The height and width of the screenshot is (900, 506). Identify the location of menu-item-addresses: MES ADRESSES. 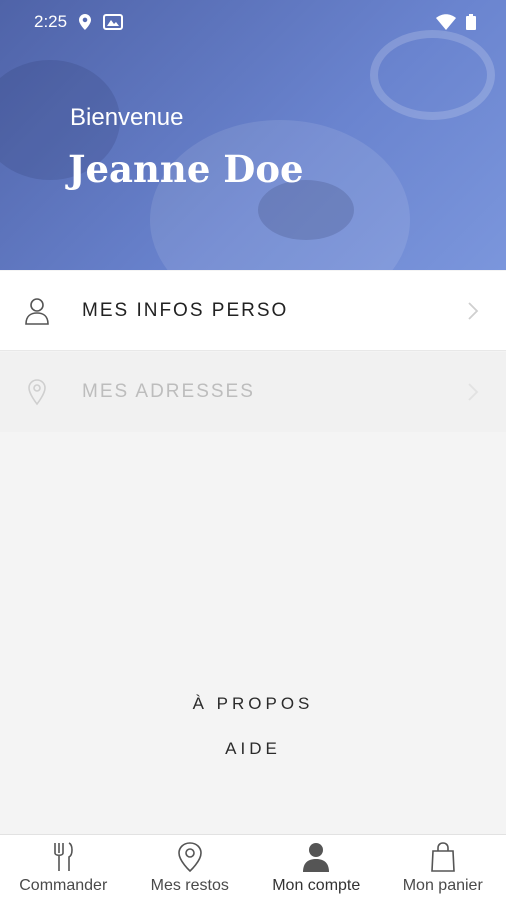
(253, 392).